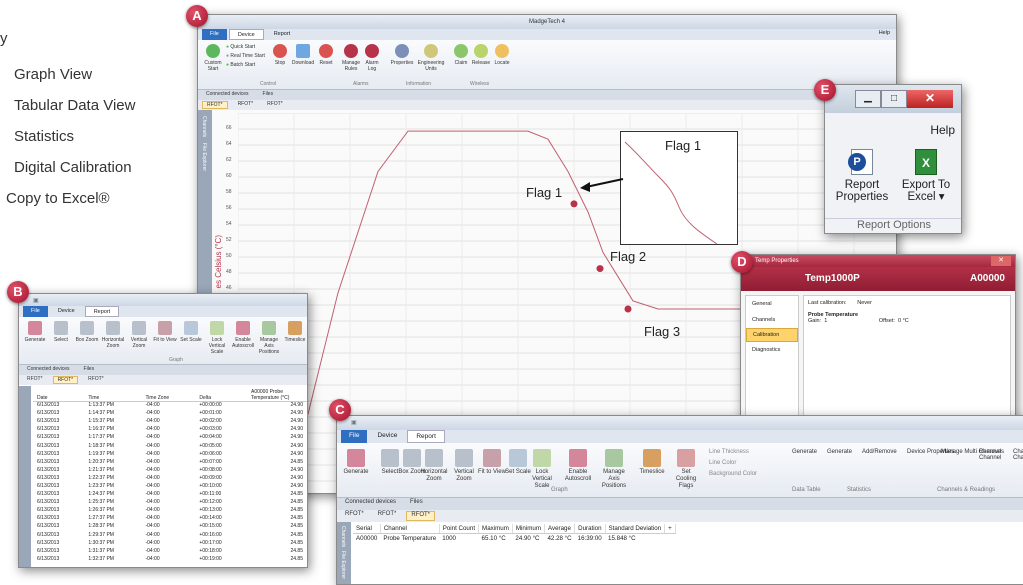 The image size is (1023, 585). What do you see at coordinates (35, 311) in the screenshot?
I see `tabular-tab-file: File` at bounding box center [35, 311].